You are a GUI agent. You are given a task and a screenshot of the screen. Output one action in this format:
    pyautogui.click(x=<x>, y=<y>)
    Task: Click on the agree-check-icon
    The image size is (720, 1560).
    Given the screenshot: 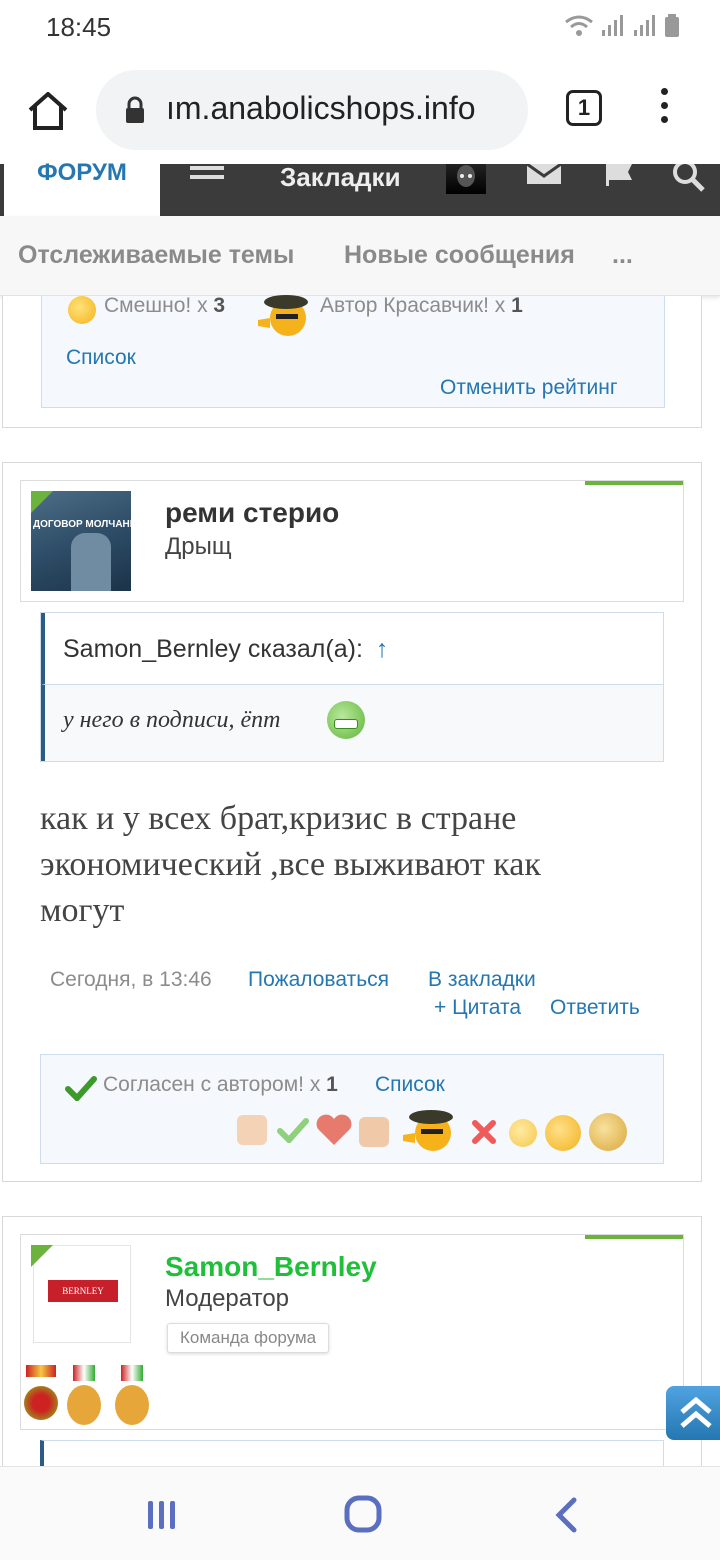 What is the action you would take?
    pyautogui.click(x=293, y=1130)
    